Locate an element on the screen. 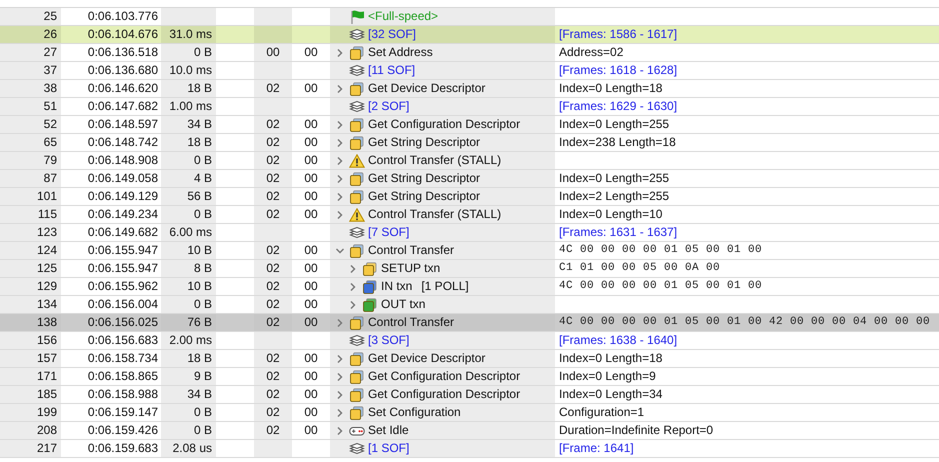 Image resolution: width=939 pixels, height=462 pixels. timestamp-cell-text: 0:06.155.962 is located at coordinates (122, 286).